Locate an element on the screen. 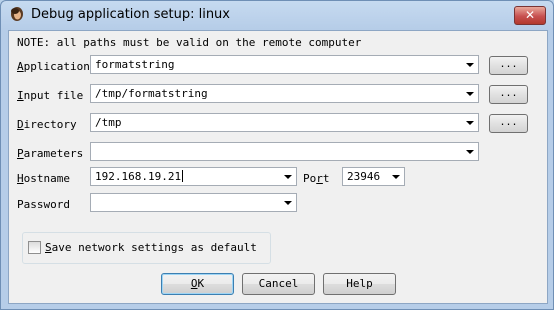 The width and height of the screenshot is (554, 310). application-value: formatstring is located at coordinates (135, 64).